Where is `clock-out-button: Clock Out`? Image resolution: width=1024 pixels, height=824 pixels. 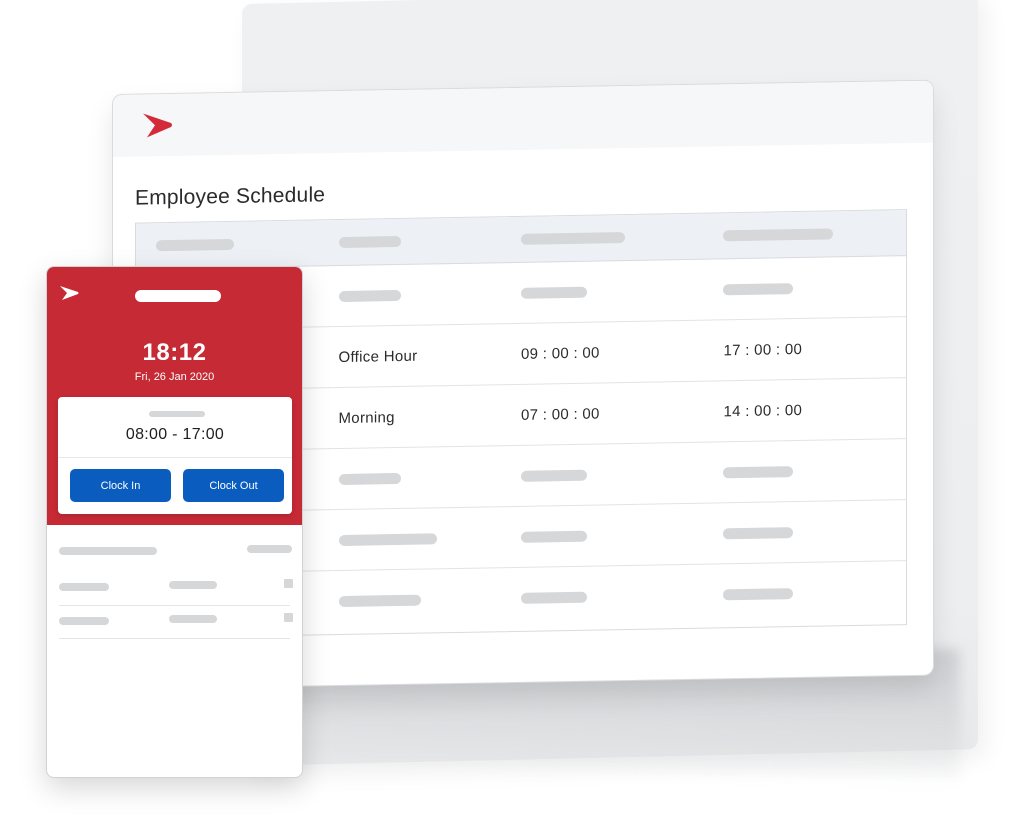 clock-out-button: Clock Out is located at coordinates (233, 485).